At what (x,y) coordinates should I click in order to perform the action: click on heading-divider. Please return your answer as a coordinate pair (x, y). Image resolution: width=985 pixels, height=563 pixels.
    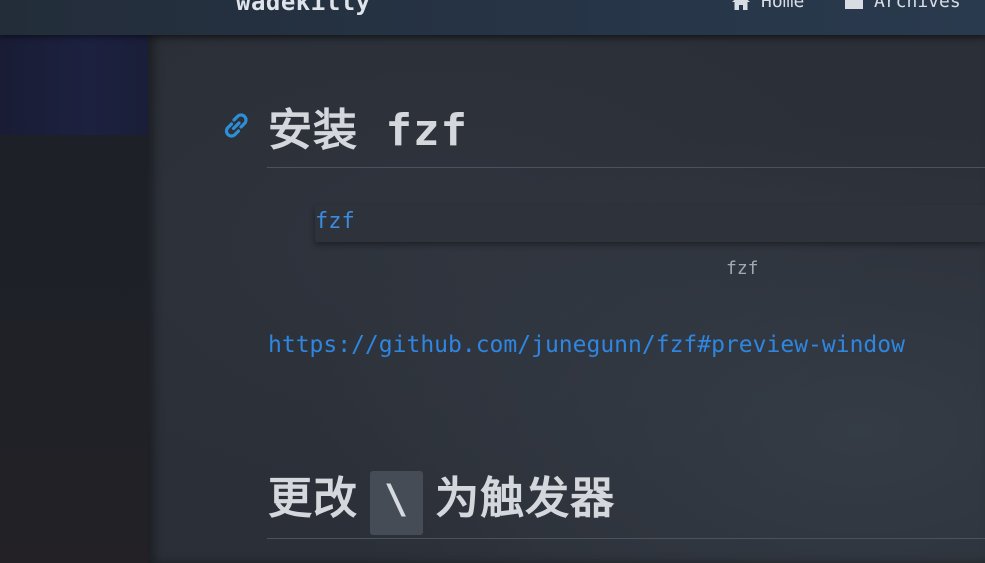
    Looking at the image, I should click on (626, 167).